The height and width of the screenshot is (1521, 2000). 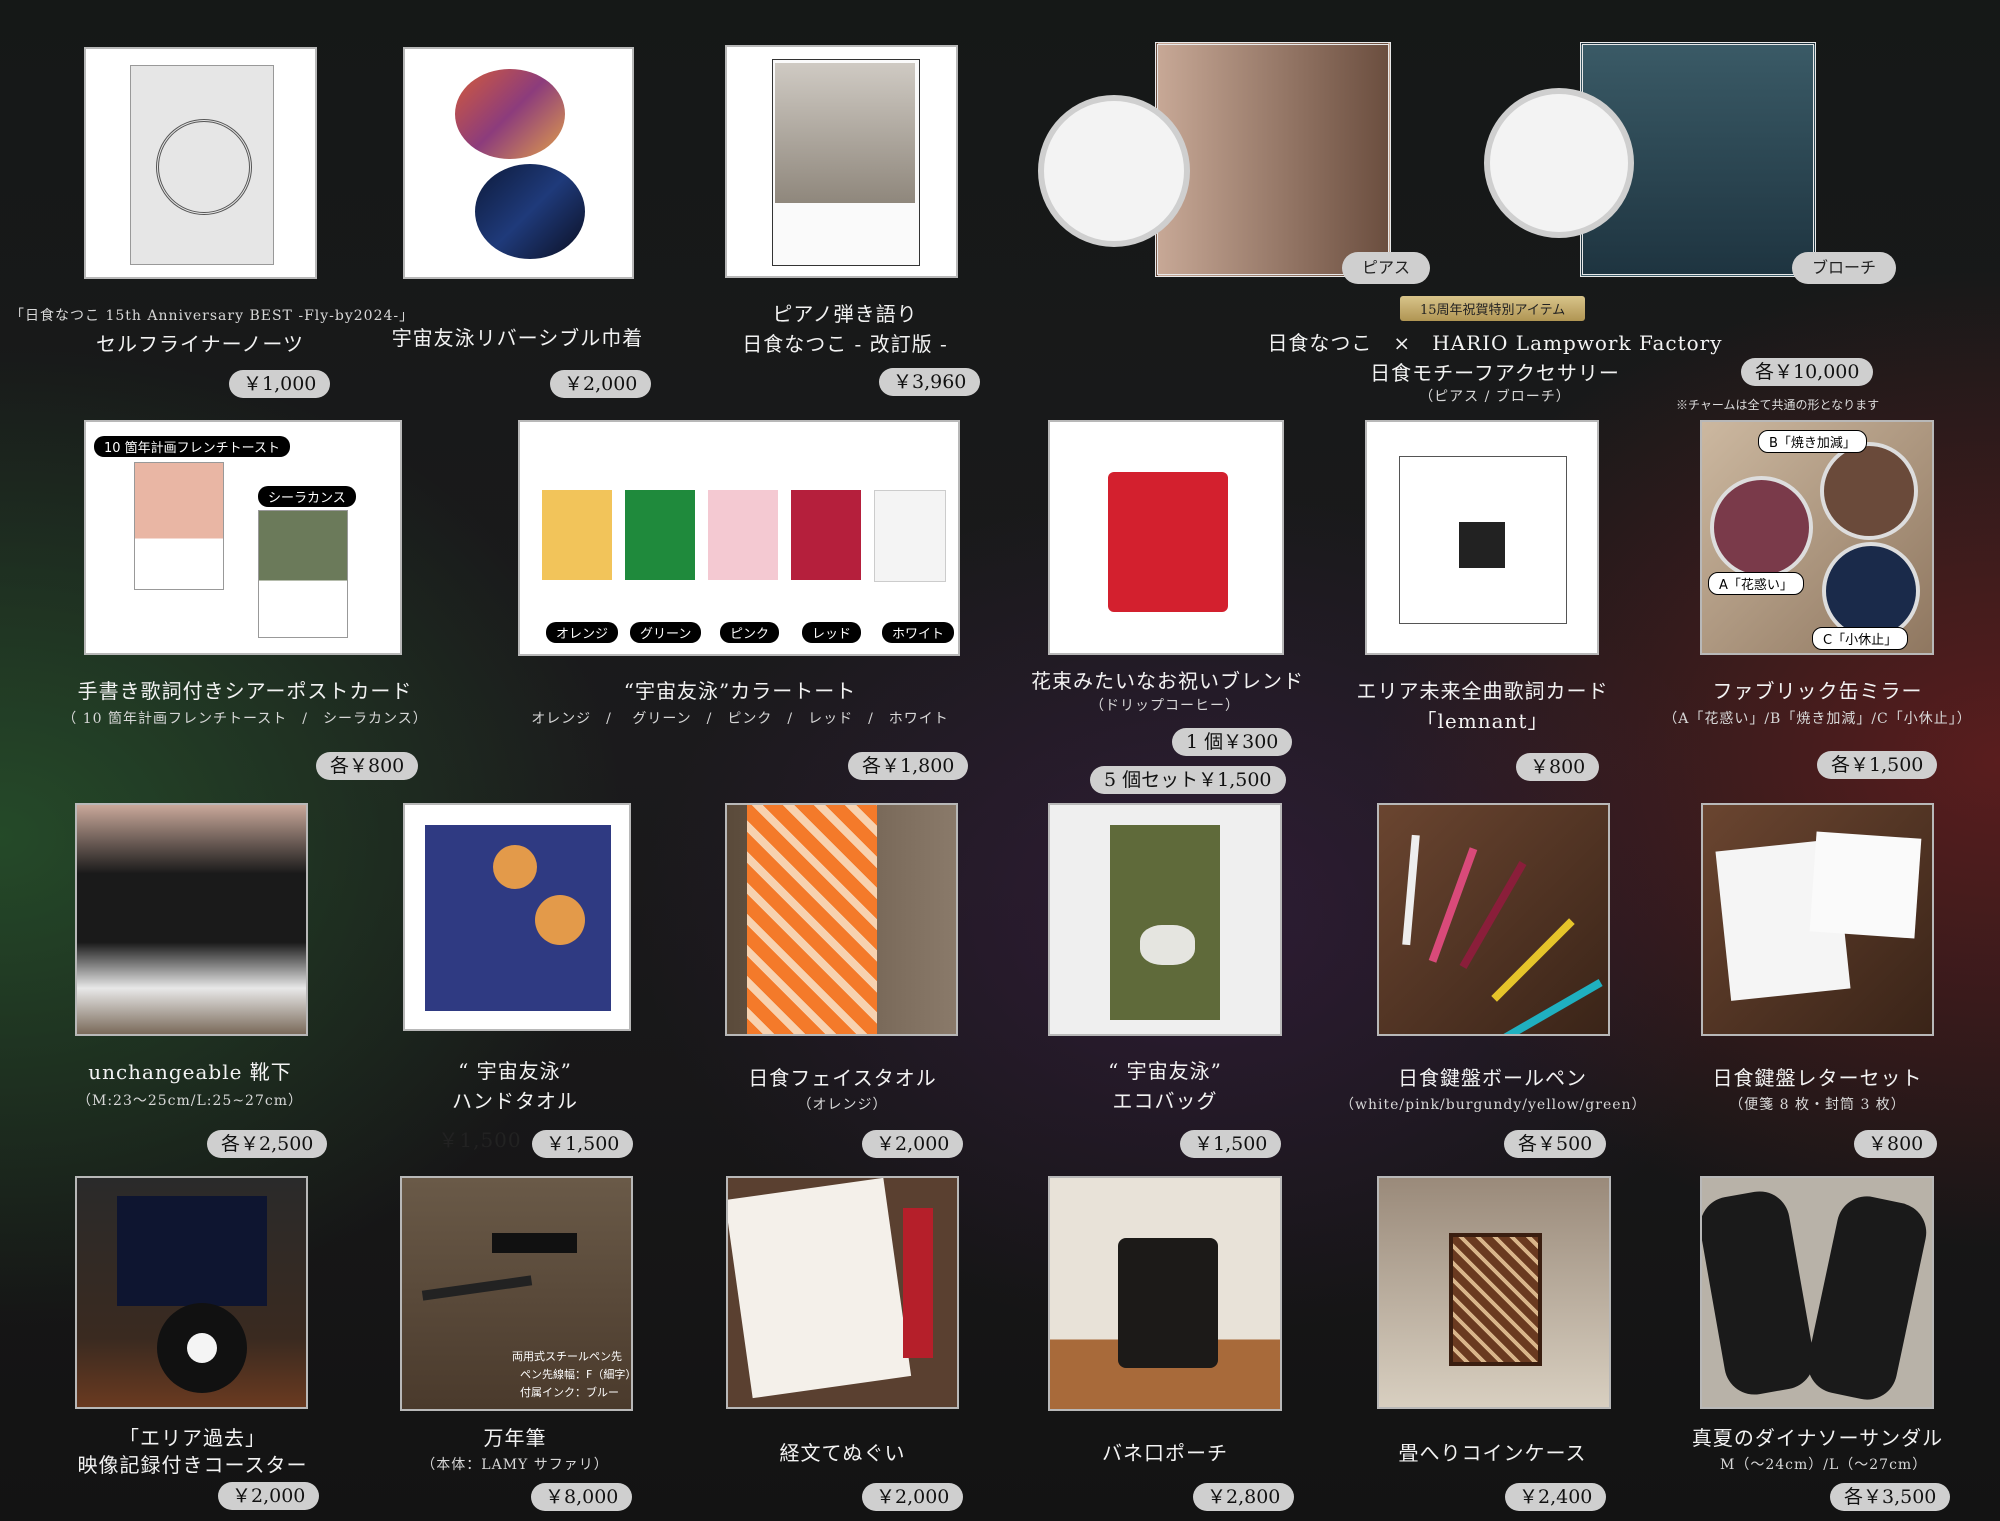 What do you see at coordinates (1273, 159) in the screenshot?
I see `pierce-image` at bounding box center [1273, 159].